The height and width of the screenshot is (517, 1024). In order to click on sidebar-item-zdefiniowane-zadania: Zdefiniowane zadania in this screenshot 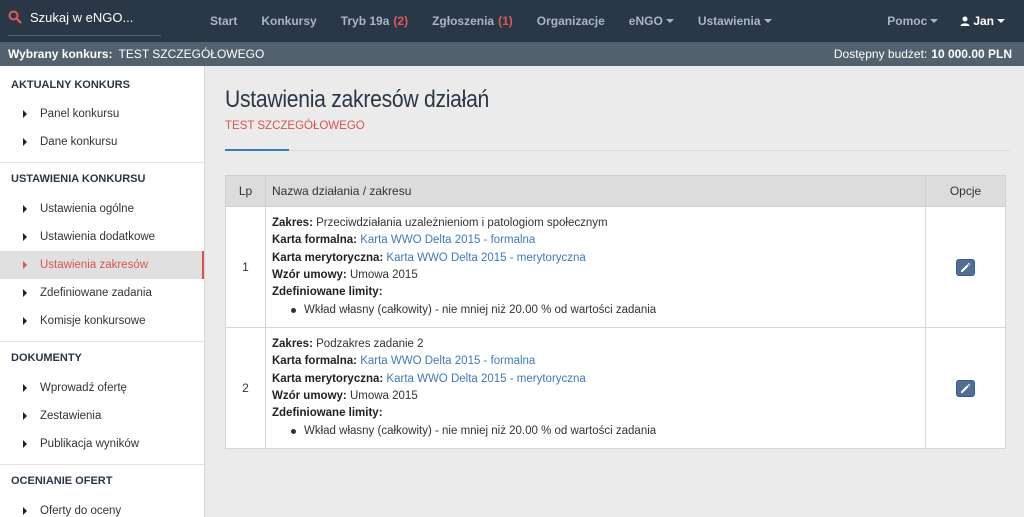, I will do `click(102, 293)`.